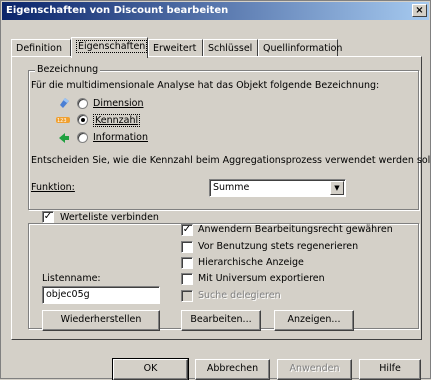  Describe the element at coordinates (277, 188) in the screenshot. I see `function-select: Summe ▼` at that location.